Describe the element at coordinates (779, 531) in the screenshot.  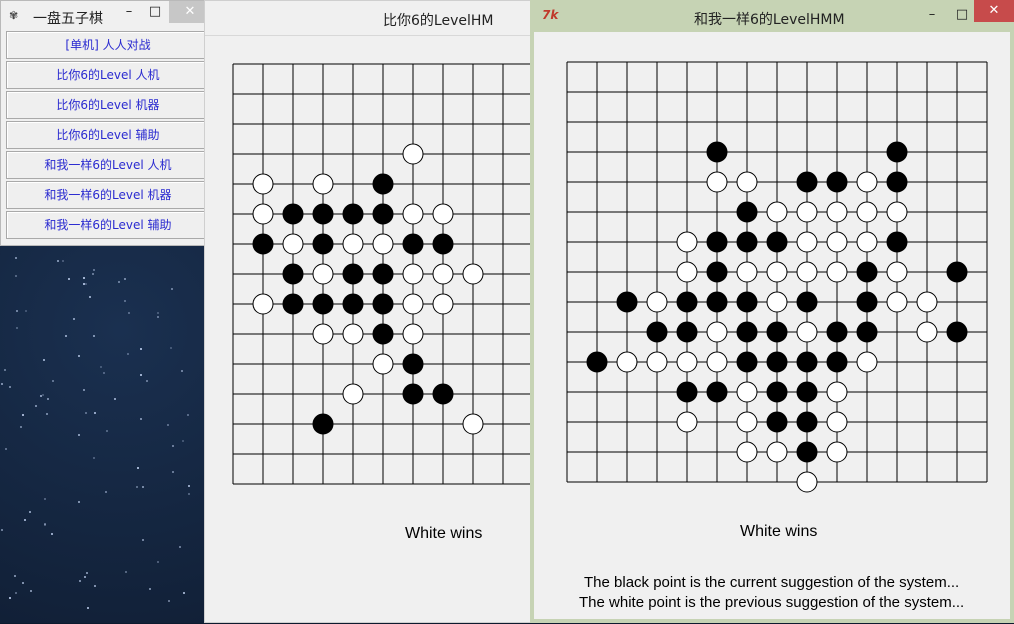
I see `hmm-game-status: White wins` at that location.